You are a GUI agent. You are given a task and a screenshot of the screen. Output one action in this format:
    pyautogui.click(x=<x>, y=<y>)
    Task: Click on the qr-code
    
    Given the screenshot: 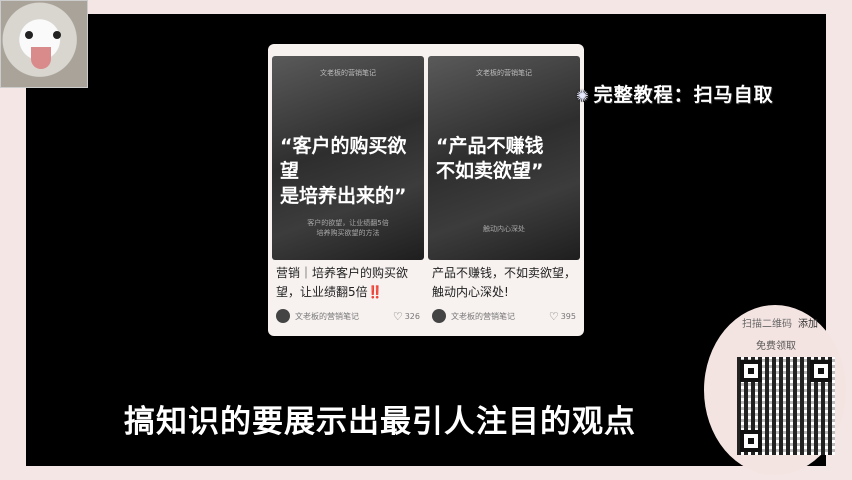 What is the action you would take?
    pyautogui.click(x=786, y=406)
    